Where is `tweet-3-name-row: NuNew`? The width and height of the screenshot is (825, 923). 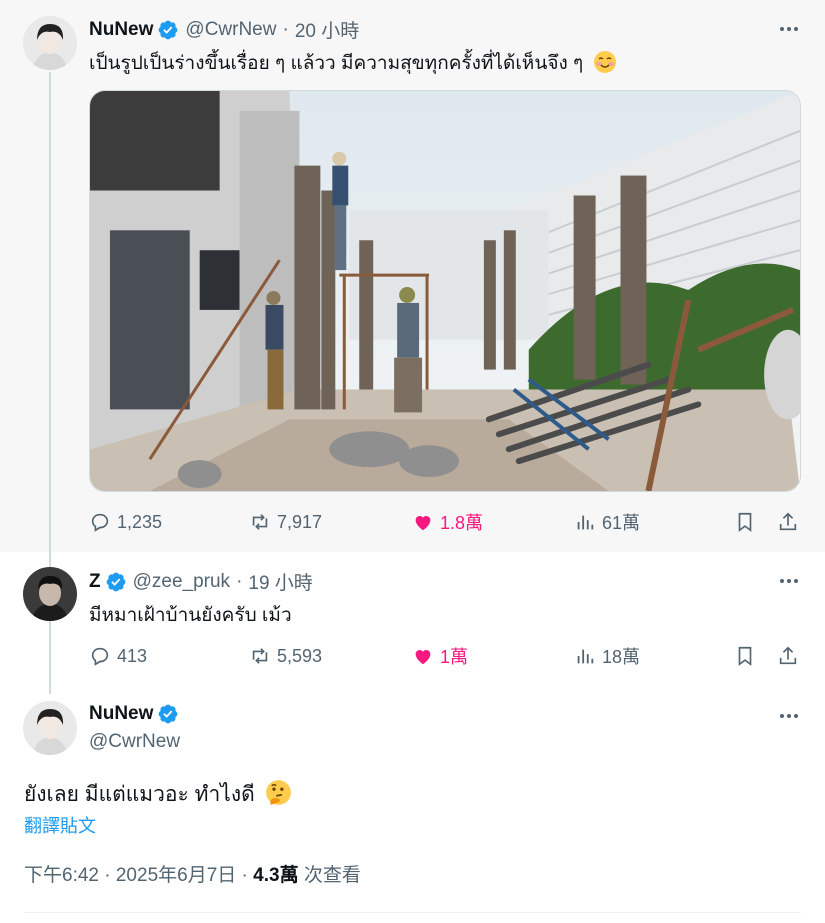 tweet-3-name-row: NuNew is located at coordinates (137, 714).